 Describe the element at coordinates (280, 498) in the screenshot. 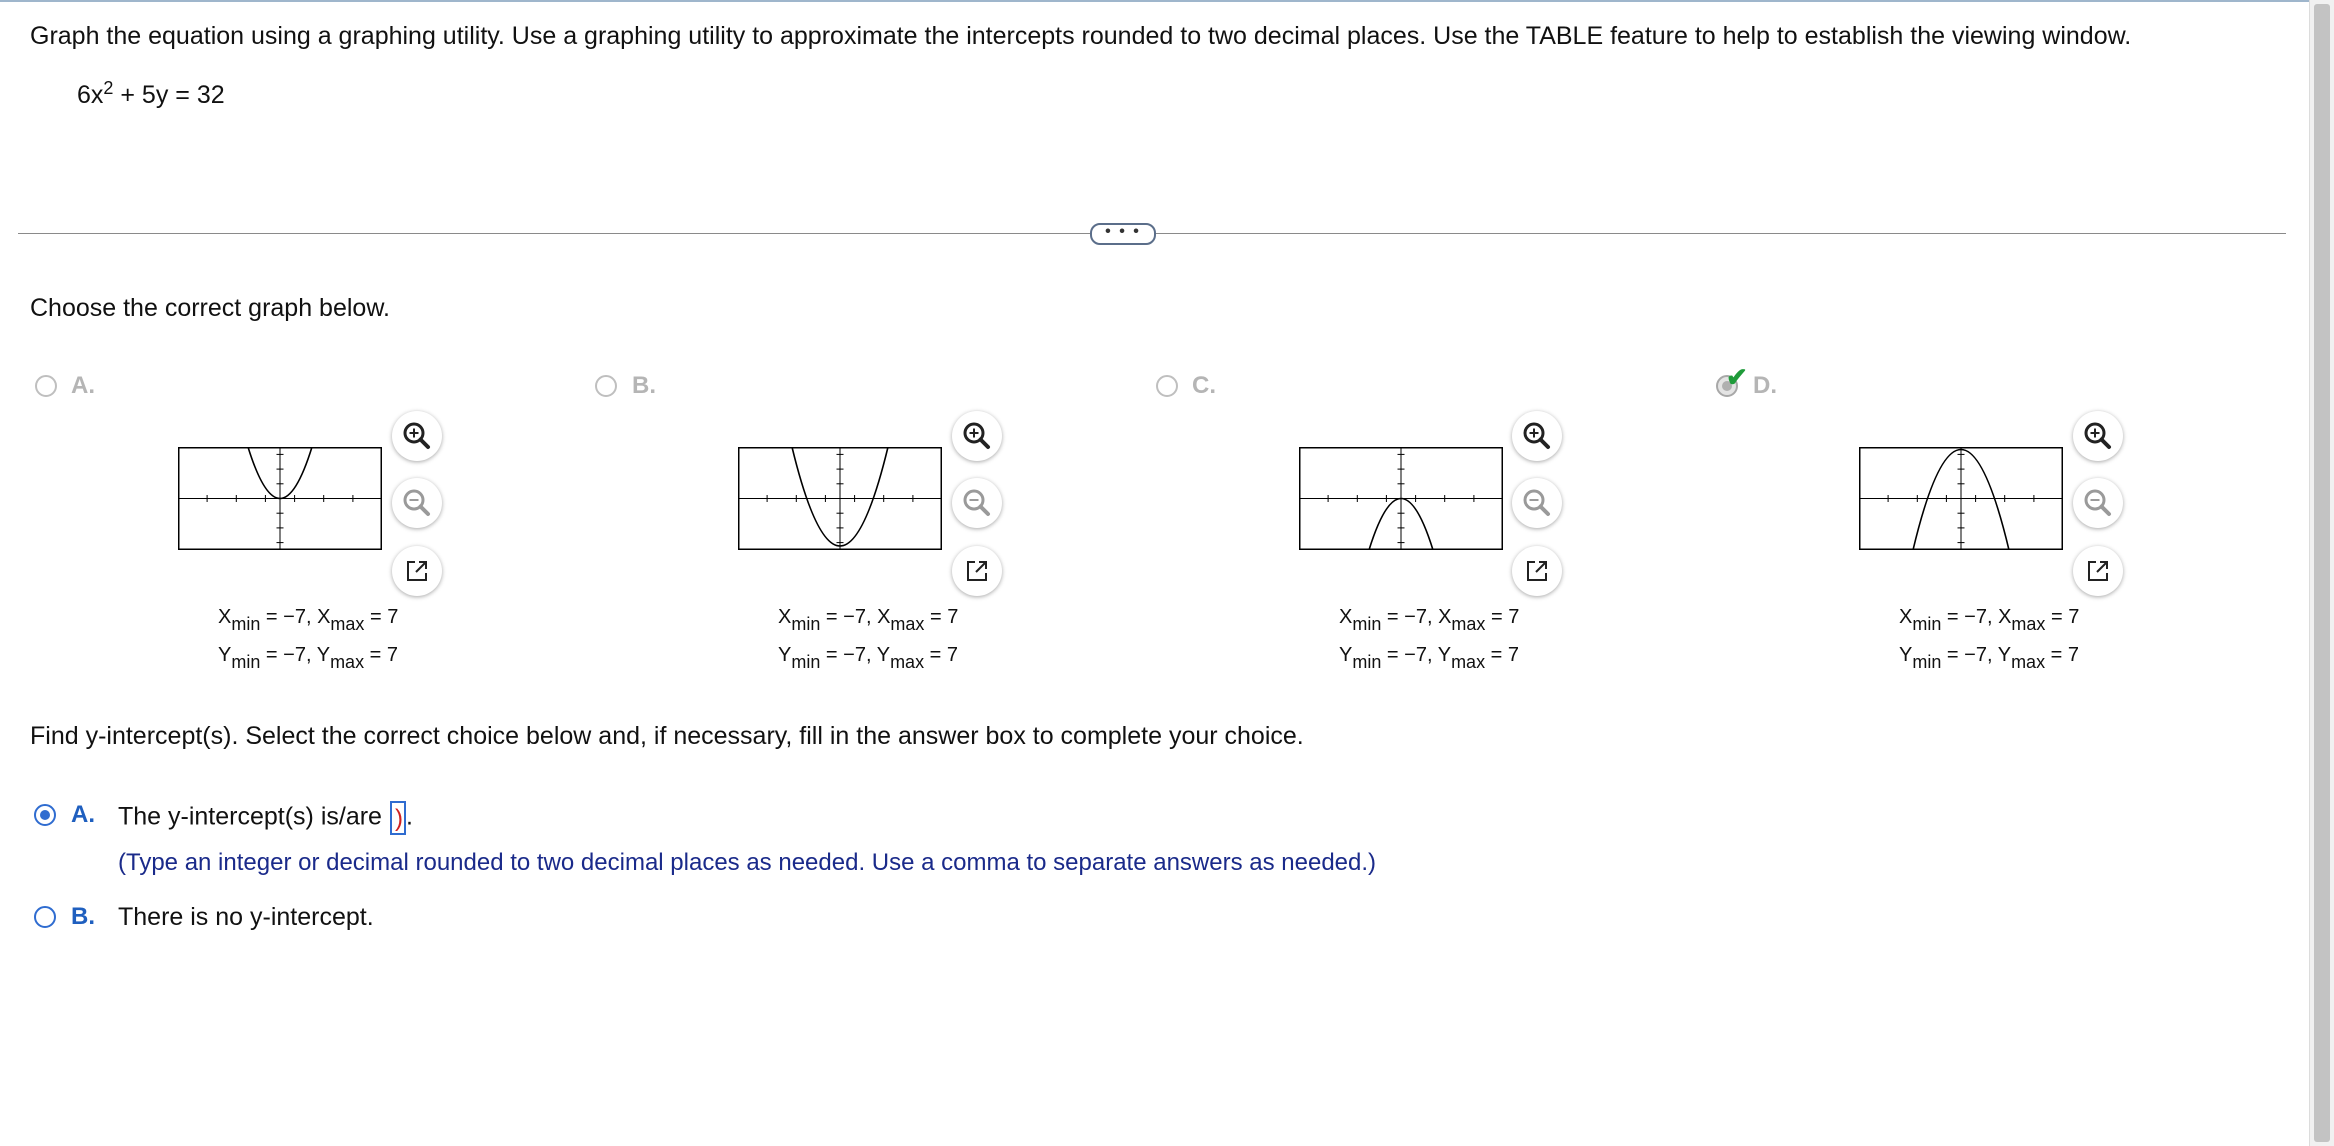

I see `graph-a` at that location.